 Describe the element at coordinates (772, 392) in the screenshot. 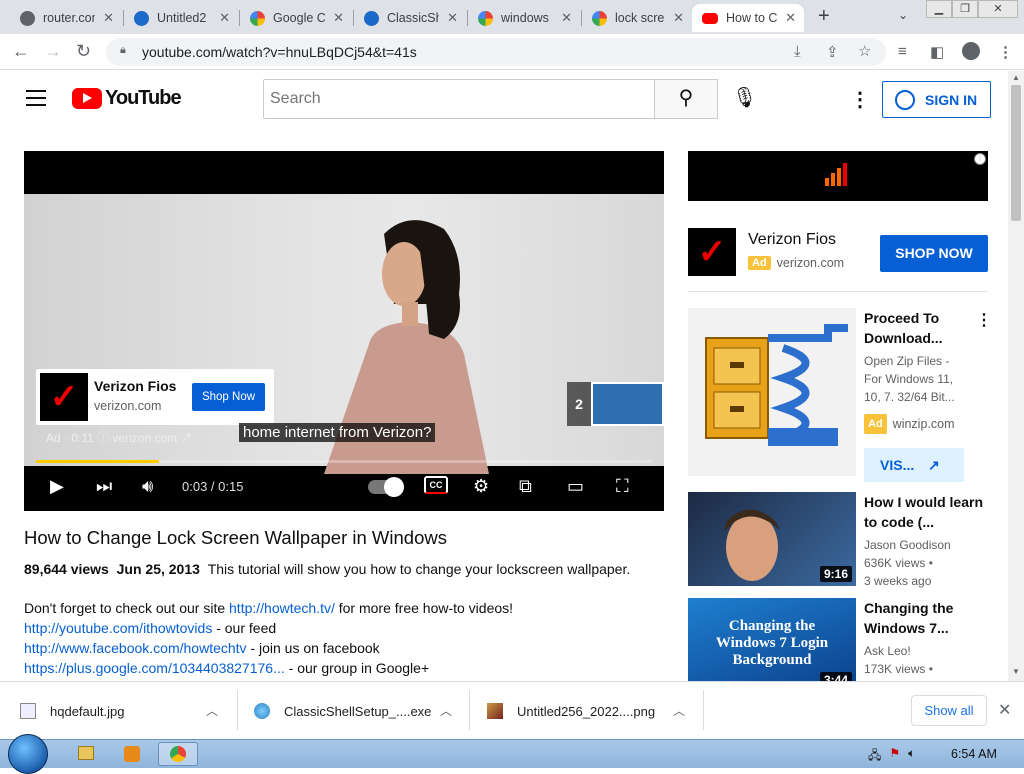

I see `winzip-thumbnail` at that location.